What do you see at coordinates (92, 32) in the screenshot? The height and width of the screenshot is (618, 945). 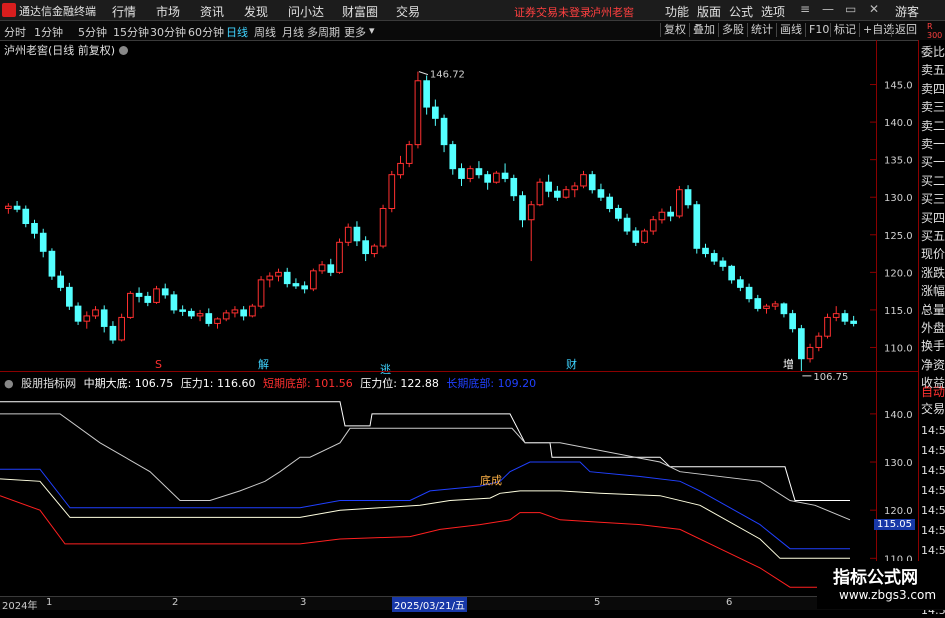 I see `period-tab-5min: 5分钟` at bounding box center [92, 32].